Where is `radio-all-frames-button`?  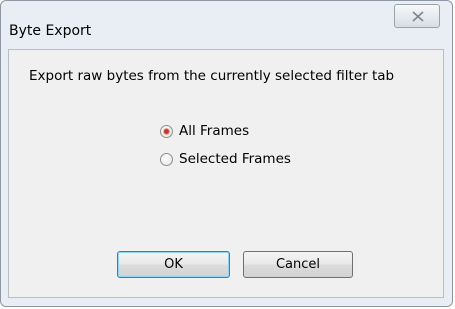
radio-all-frames-button is located at coordinates (166, 131).